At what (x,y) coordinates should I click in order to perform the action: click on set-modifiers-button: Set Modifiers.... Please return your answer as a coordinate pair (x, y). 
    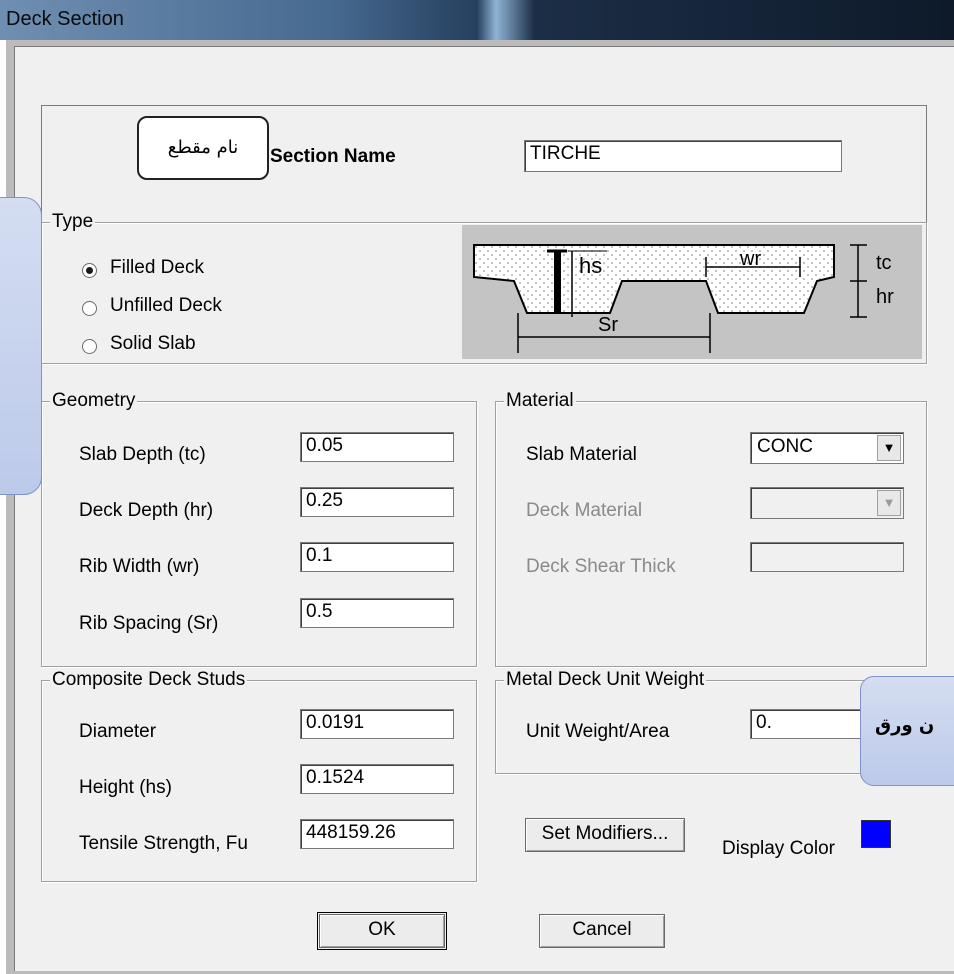
    Looking at the image, I should click on (605, 835).